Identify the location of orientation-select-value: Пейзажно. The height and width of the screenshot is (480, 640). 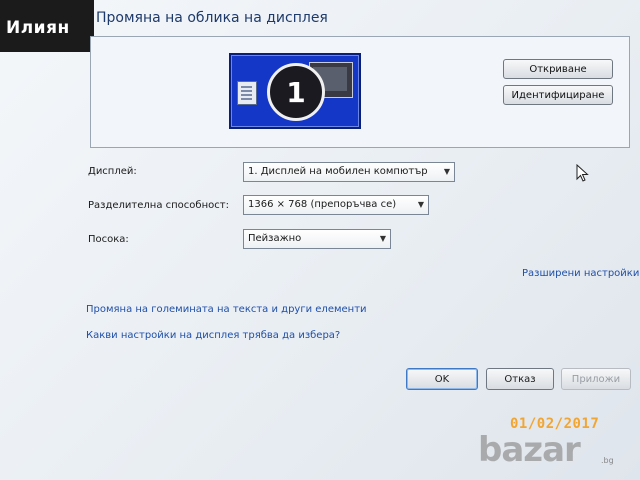
(275, 238).